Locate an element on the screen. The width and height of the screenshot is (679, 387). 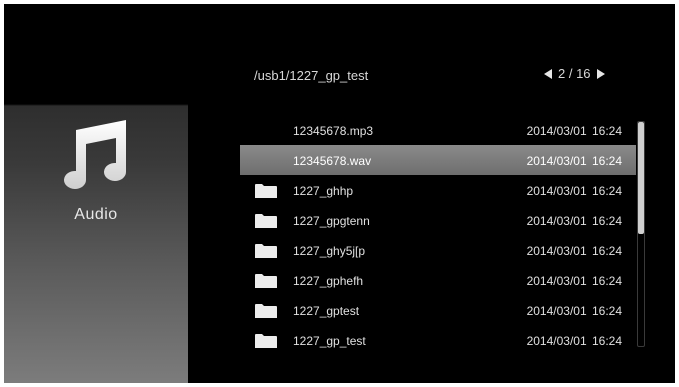
scrollbar is located at coordinates (641, 234).